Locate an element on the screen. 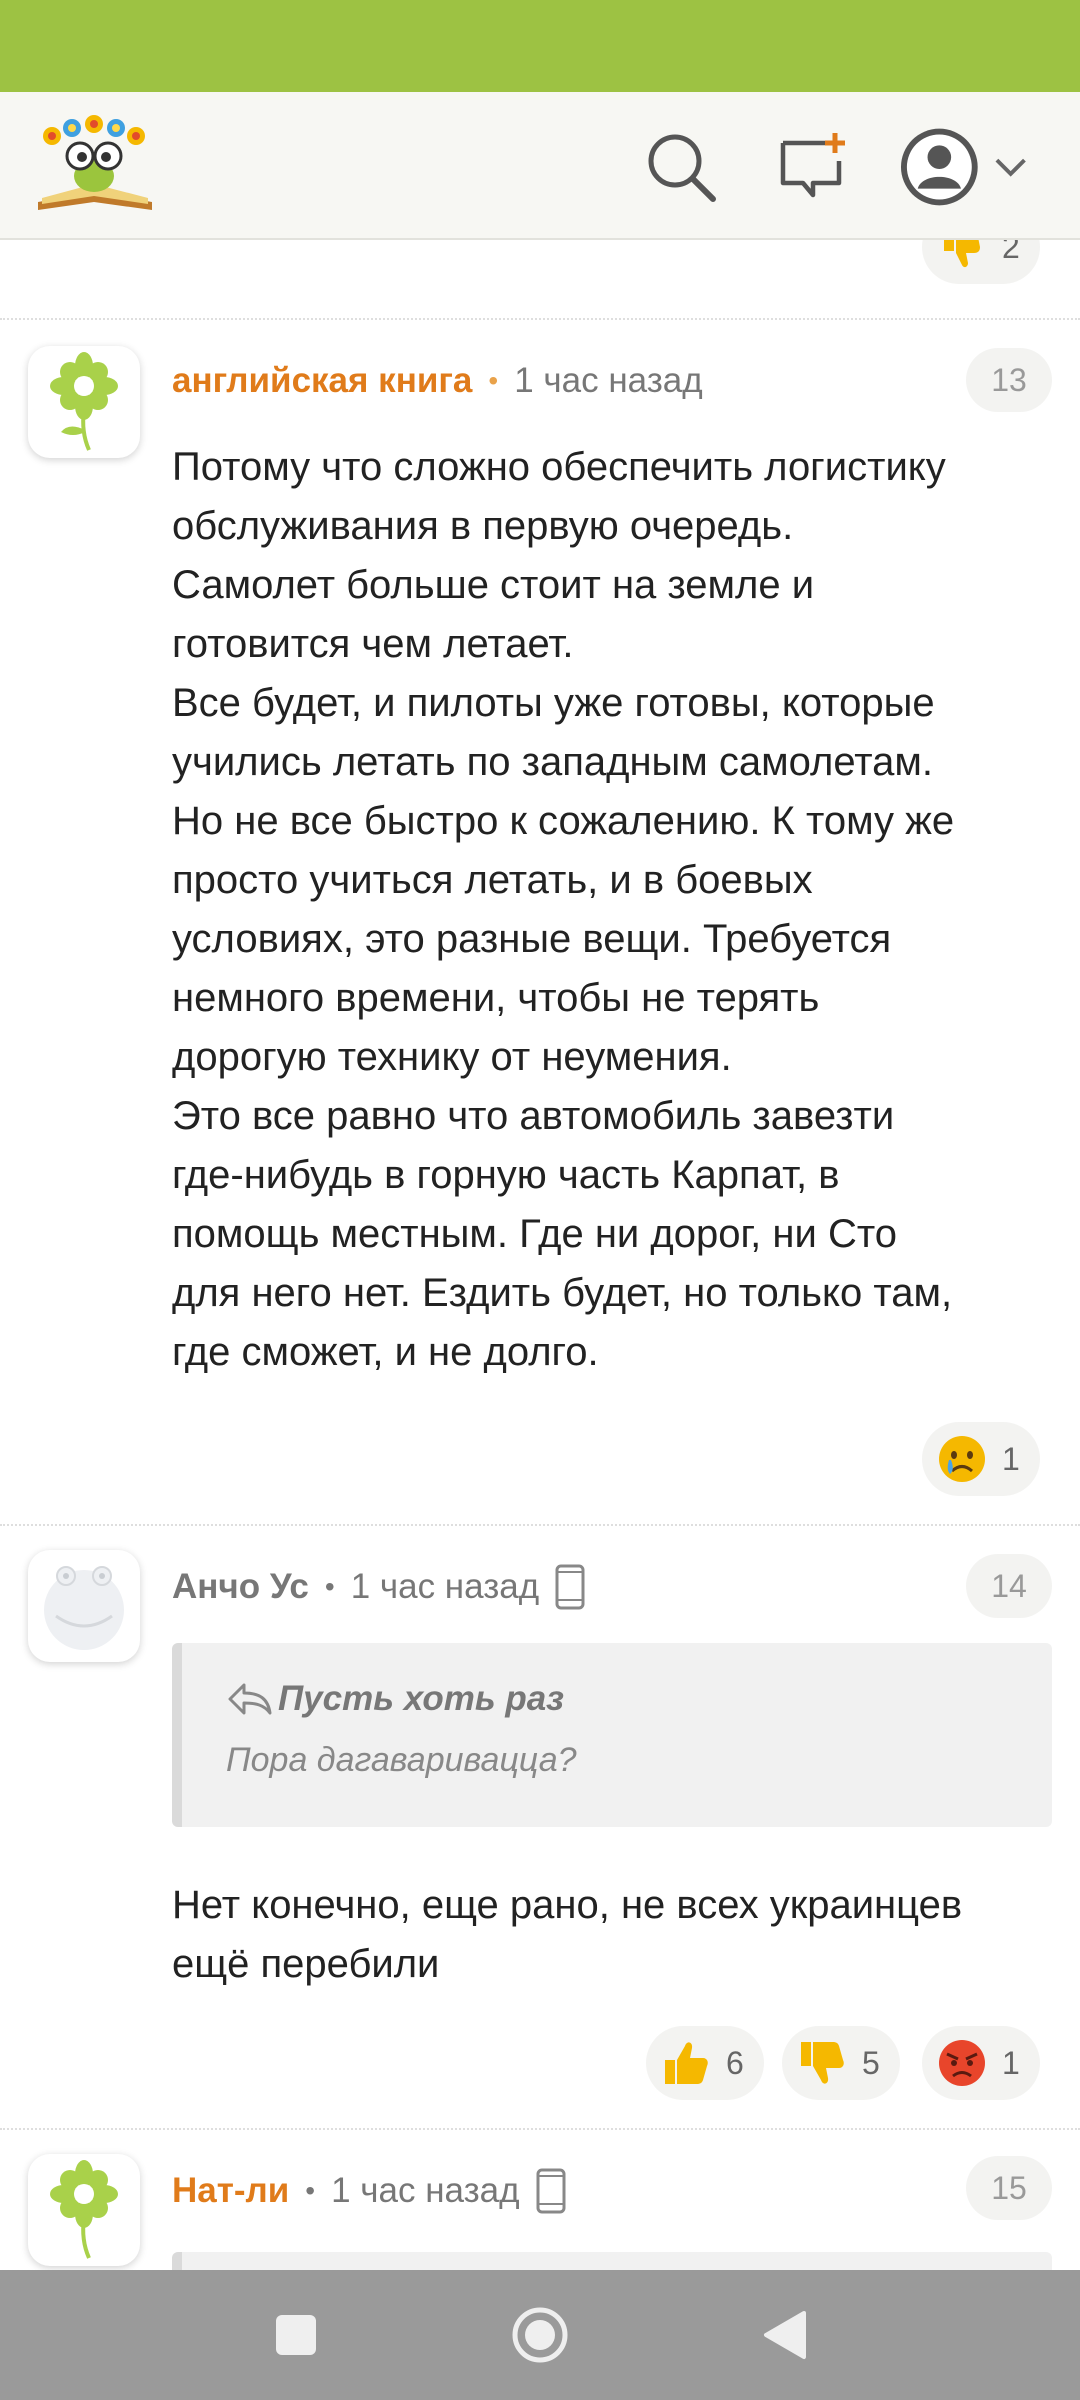  comment-author: английская книга is located at coordinates (322, 381).